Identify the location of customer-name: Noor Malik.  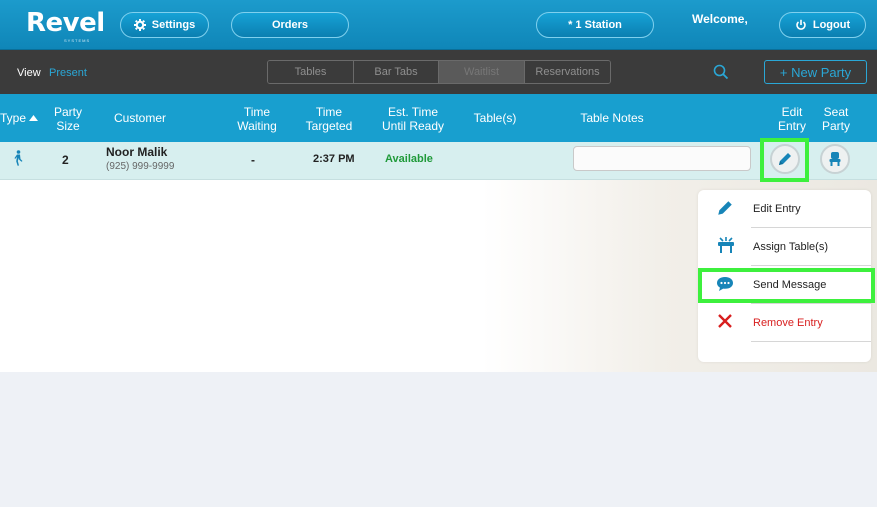
(137, 152).